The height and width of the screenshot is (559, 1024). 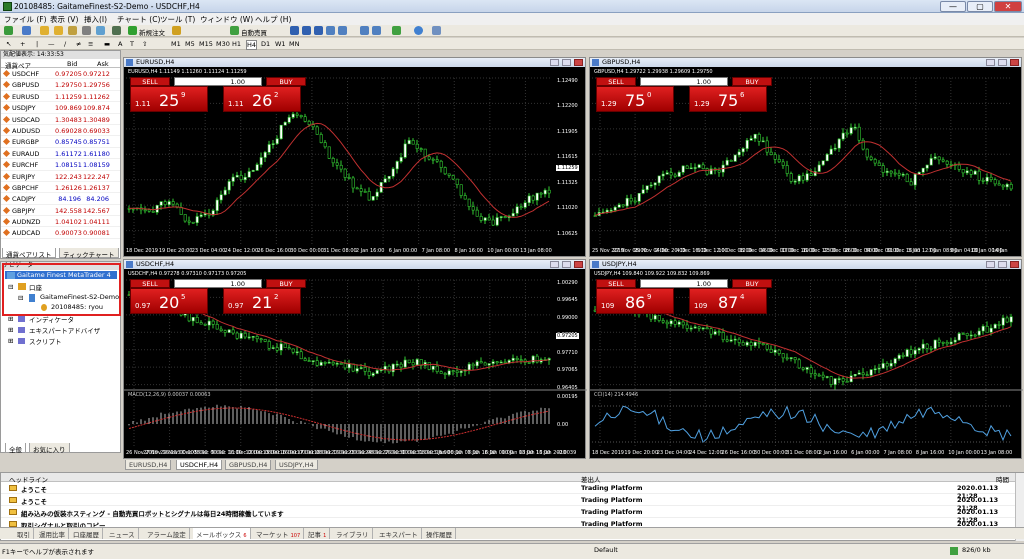 I want to click on close-button: ✕, so click(x=1008, y=6).